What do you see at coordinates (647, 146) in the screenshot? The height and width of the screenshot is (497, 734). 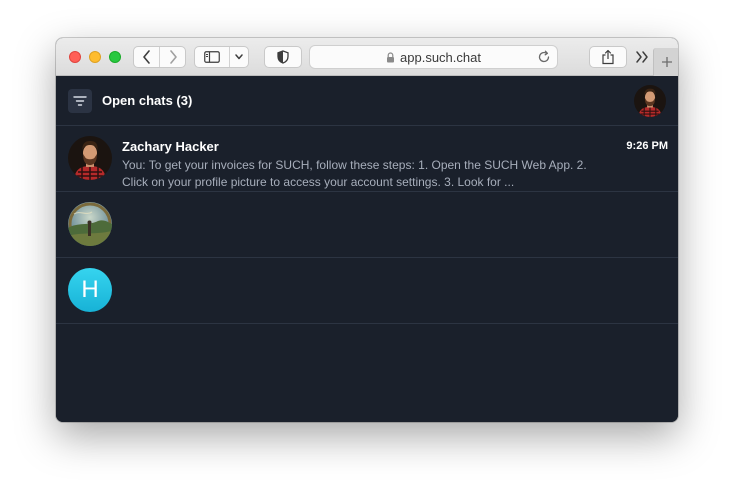 I see `chat-timestamp: 9:26 PM` at bounding box center [647, 146].